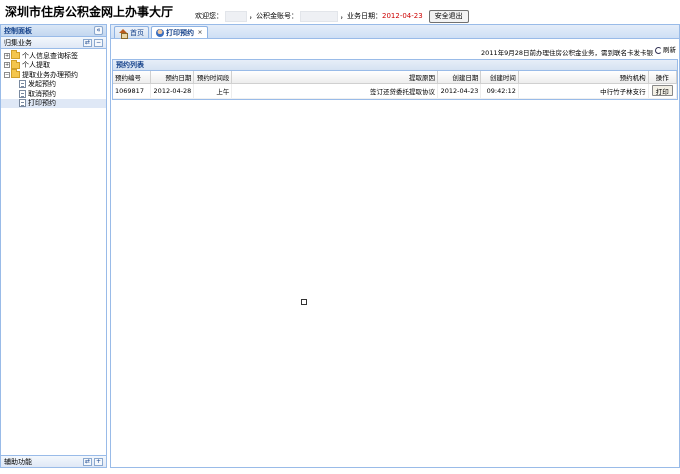 This screenshot has height=474, width=680. What do you see at coordinates (213, 77) in the screenshot?
I see `column-header: 预约时间段` at bounding box center [213, 77].